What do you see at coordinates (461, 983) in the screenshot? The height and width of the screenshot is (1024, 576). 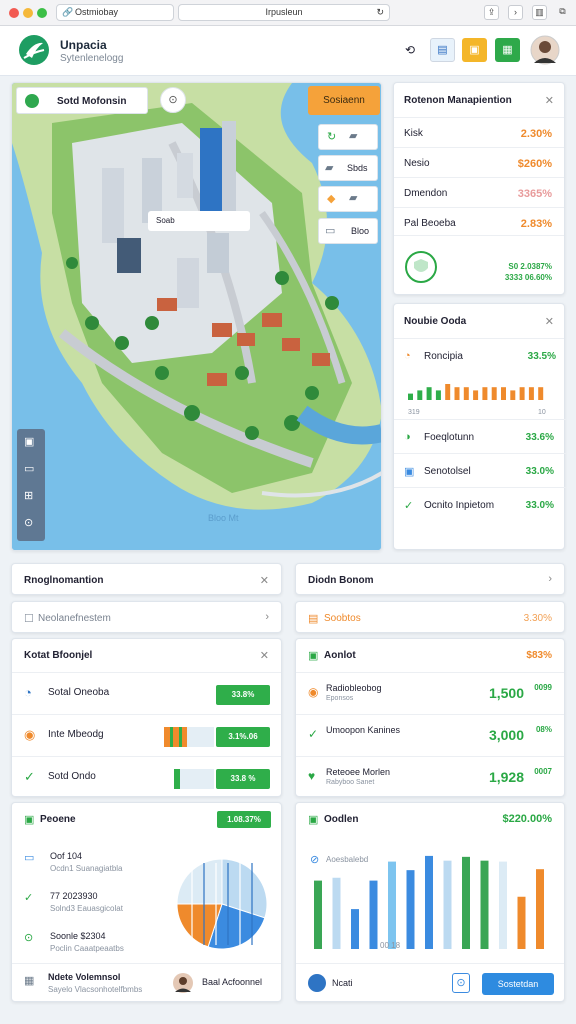 I see `lock-icon: ⊙` at bounding box center [461, 983].